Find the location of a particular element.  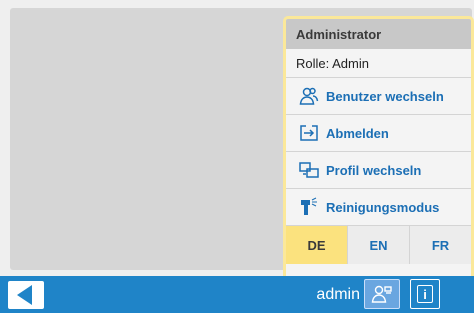

profile-switch-icon is located at coordinates (309, 170).